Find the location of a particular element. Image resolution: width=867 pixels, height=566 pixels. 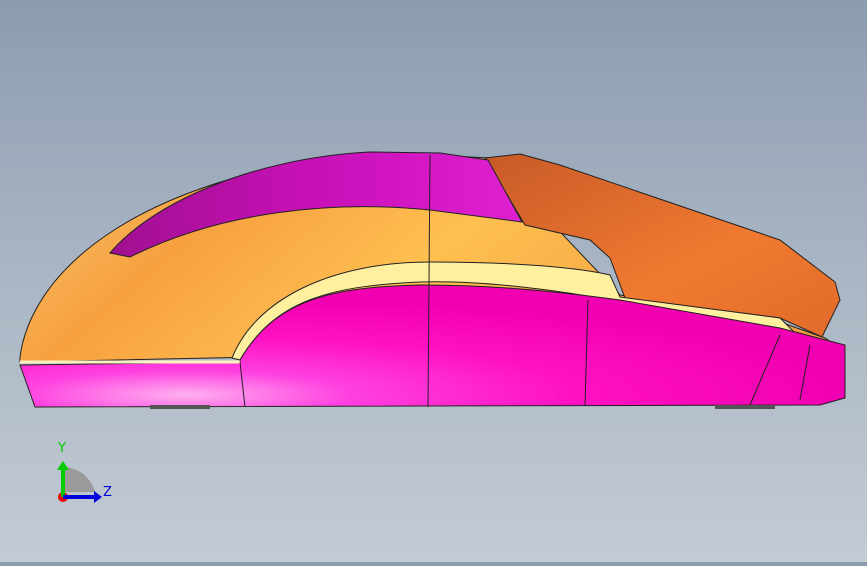

triad-plane-icon is located at coordinates (79, 479).